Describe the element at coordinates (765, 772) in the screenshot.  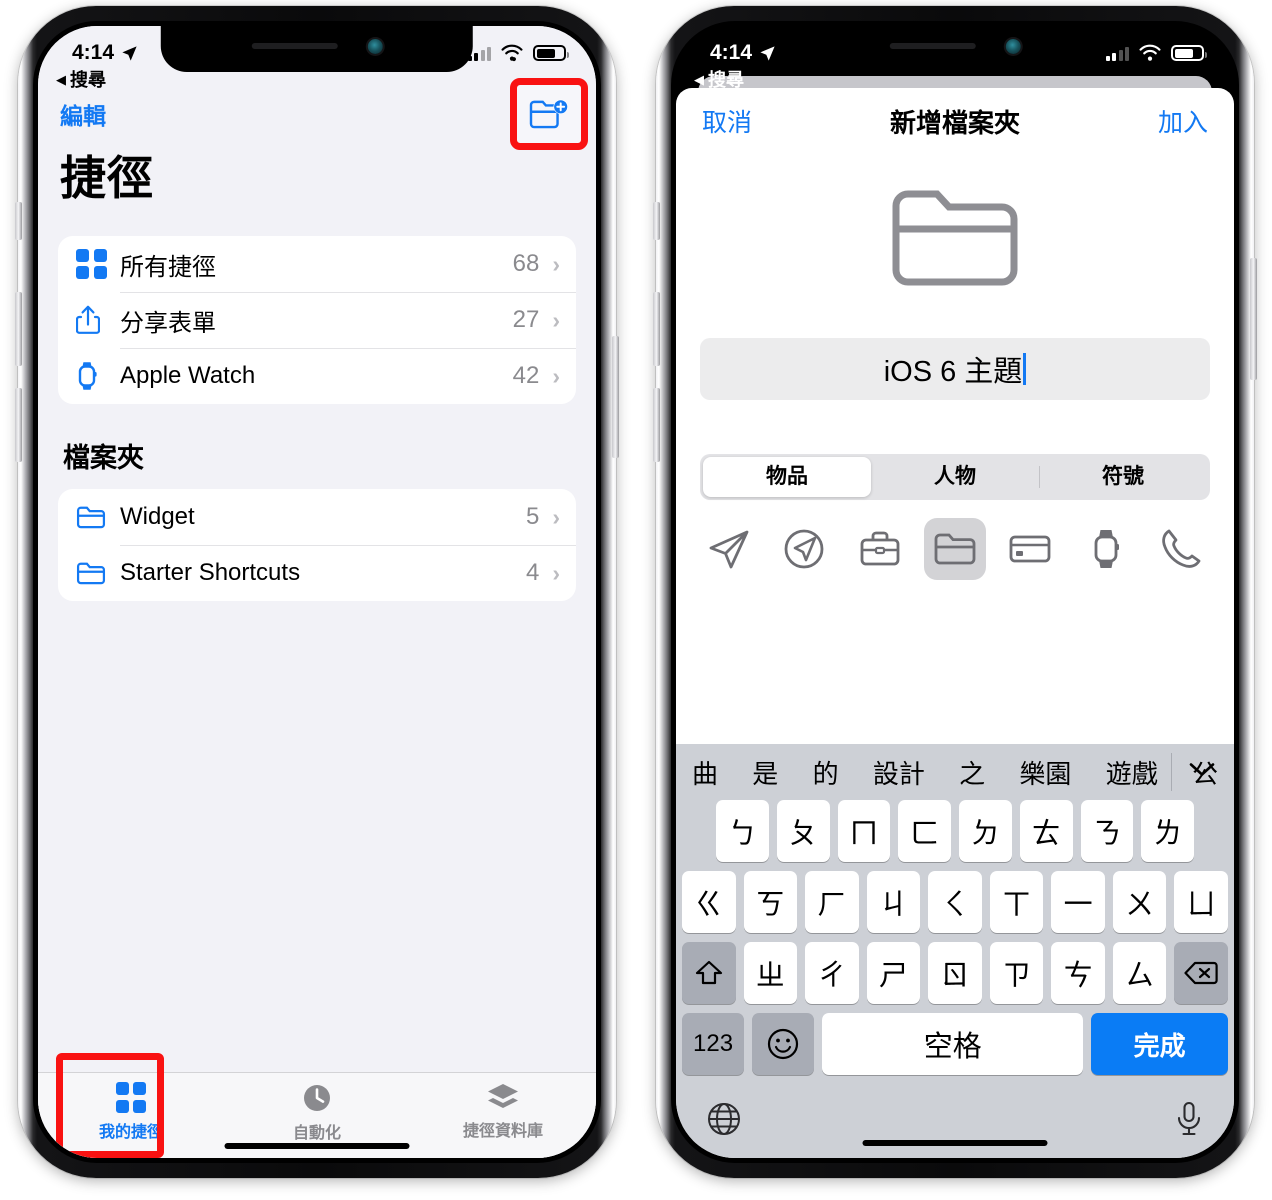
I see `suggestion-item: 是` at that location.